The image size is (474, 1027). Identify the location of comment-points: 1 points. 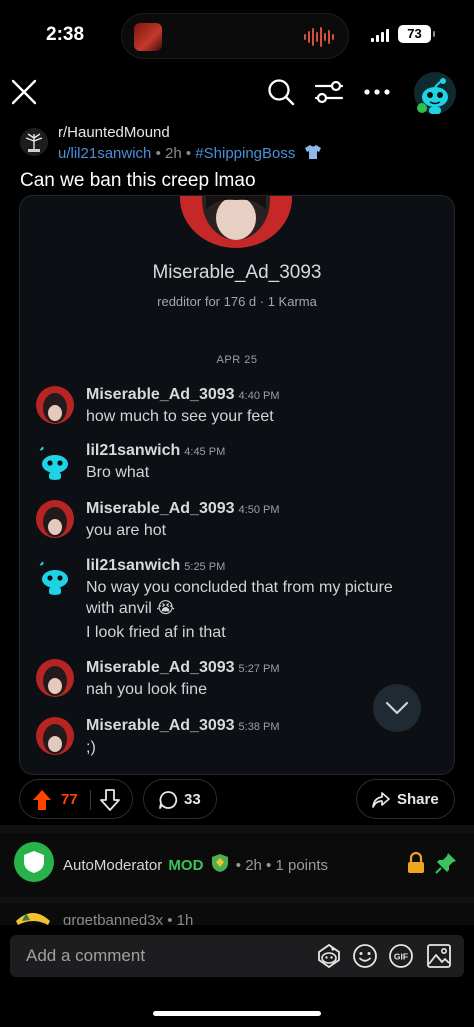
(302, 865).